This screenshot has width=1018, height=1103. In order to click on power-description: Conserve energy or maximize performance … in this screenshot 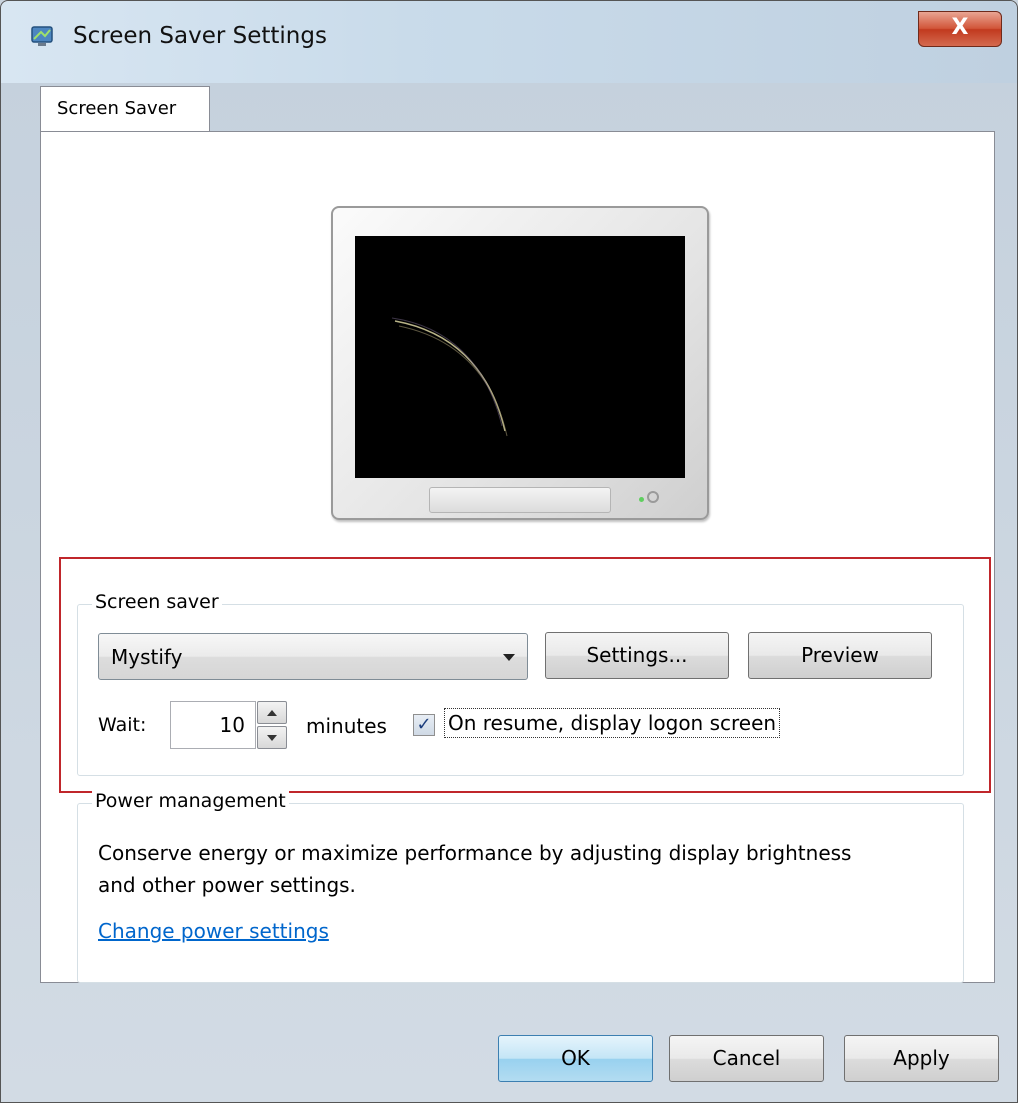, I will do `click(475, 869)`.